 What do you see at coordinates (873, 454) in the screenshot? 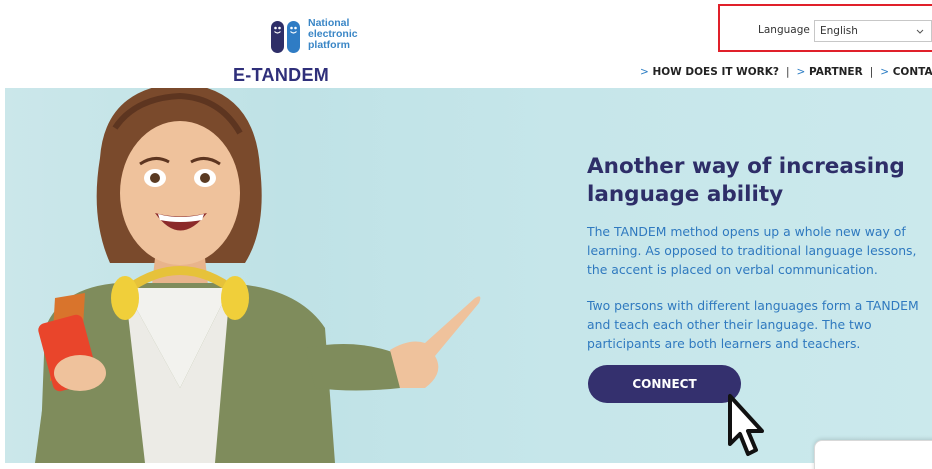
I see `chat-widget` at bounding box center [873, 454].